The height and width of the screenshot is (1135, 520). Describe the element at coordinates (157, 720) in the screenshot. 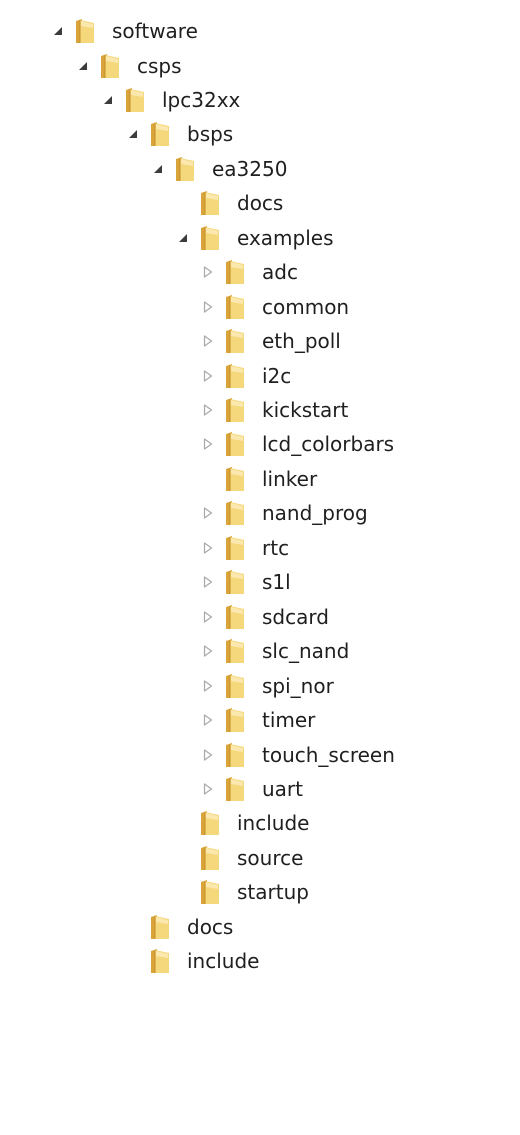

I see `tree-item-timer: timer` at that location.